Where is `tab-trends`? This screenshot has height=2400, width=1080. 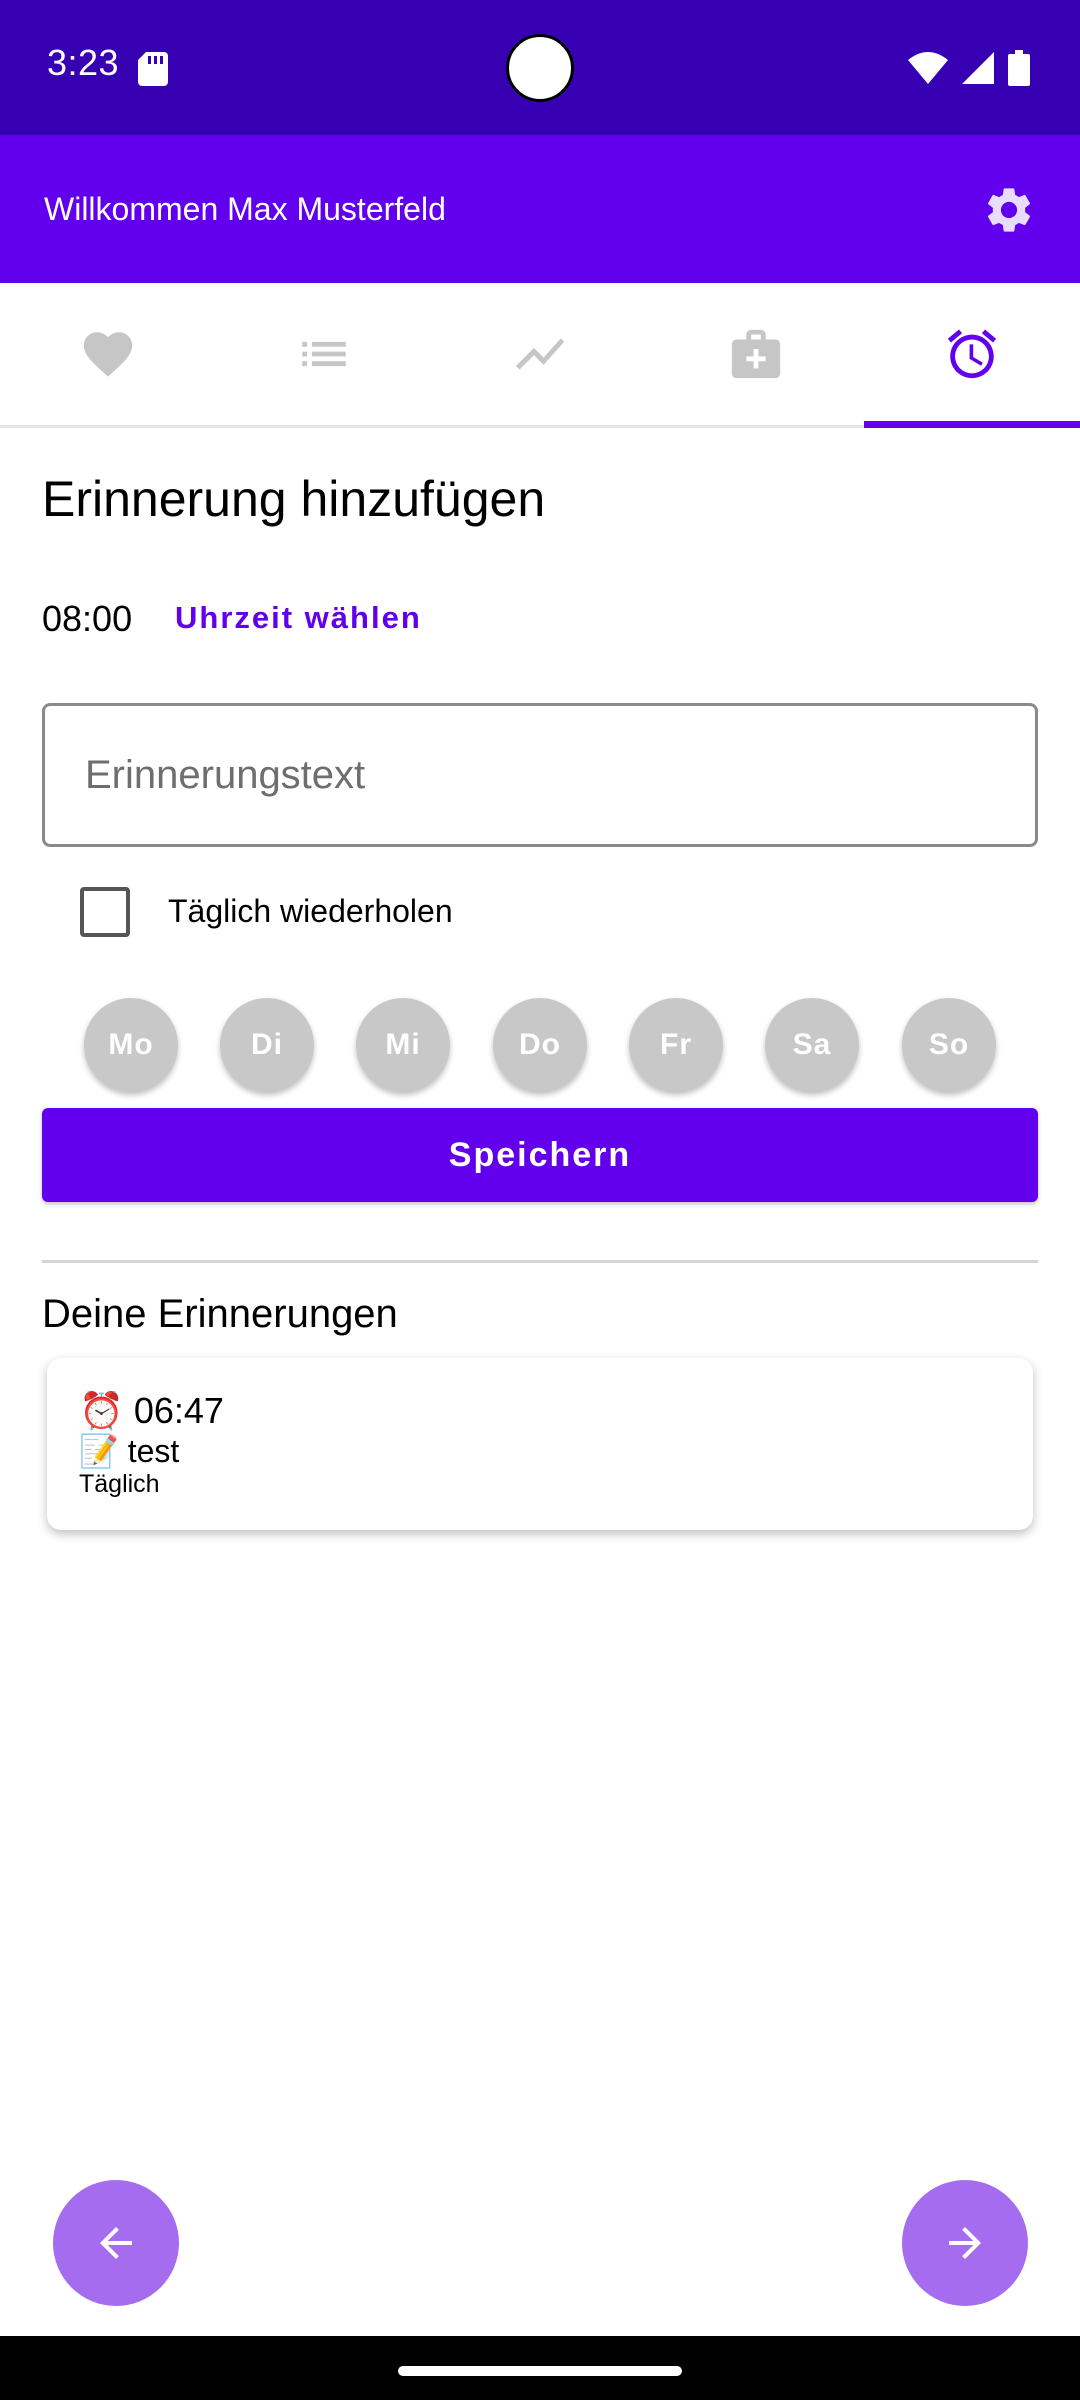
tab-trends is located at coordinates (540, 354).